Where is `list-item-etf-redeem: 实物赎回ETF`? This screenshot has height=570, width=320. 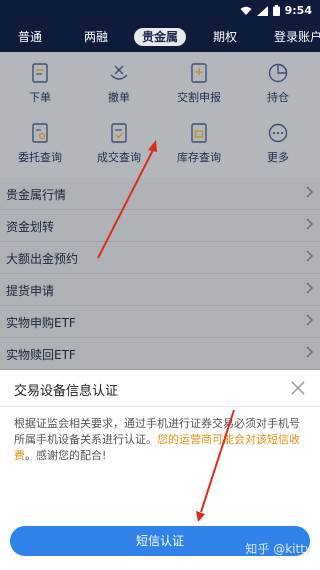
list-item-etf-redeem: 实物赎回ETF is located at coordinates (160, 354).